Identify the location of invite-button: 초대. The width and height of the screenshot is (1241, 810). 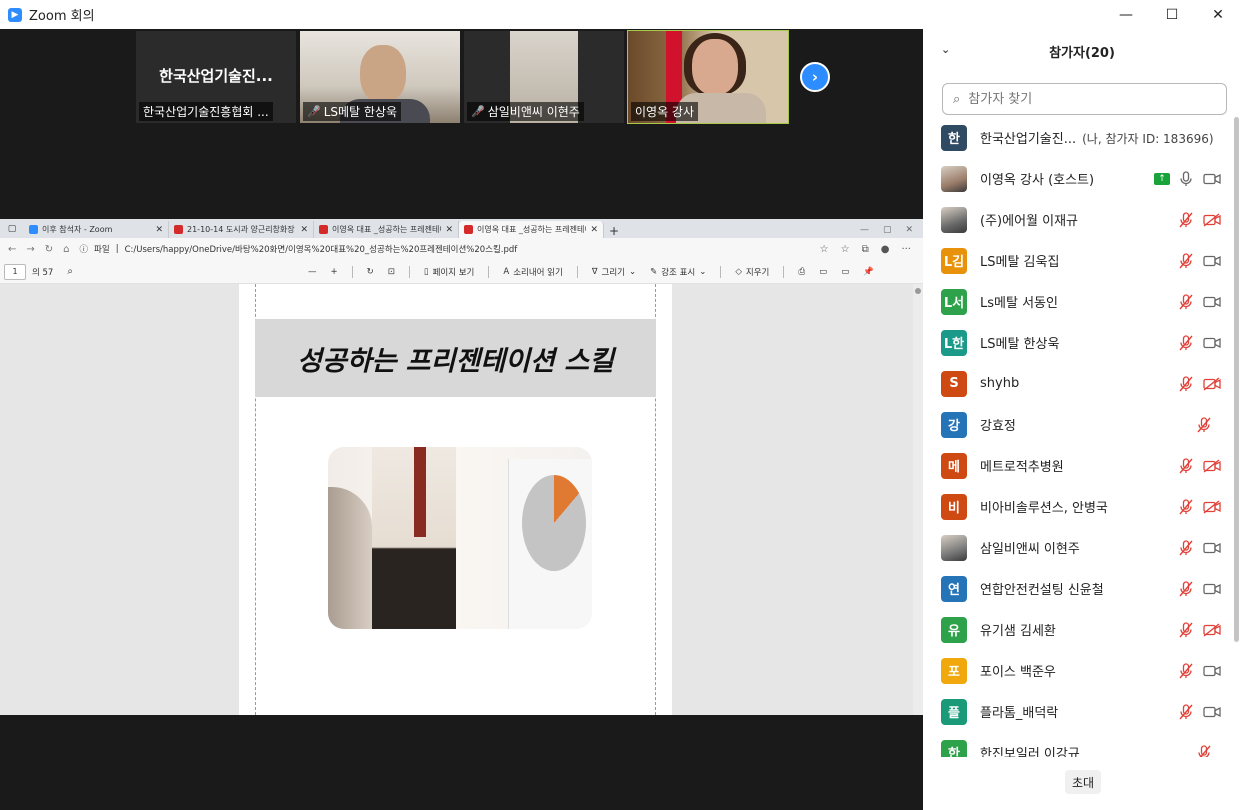
(1083, 782).